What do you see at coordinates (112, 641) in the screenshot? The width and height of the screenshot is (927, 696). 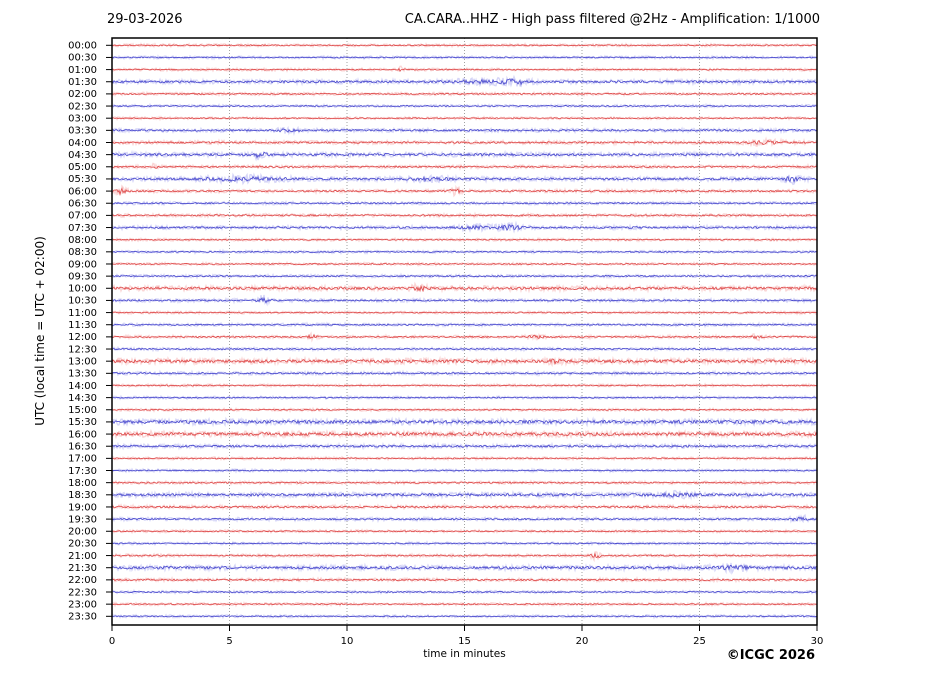 I see `x-tick-label: 0` at bounding box center [112, 641].